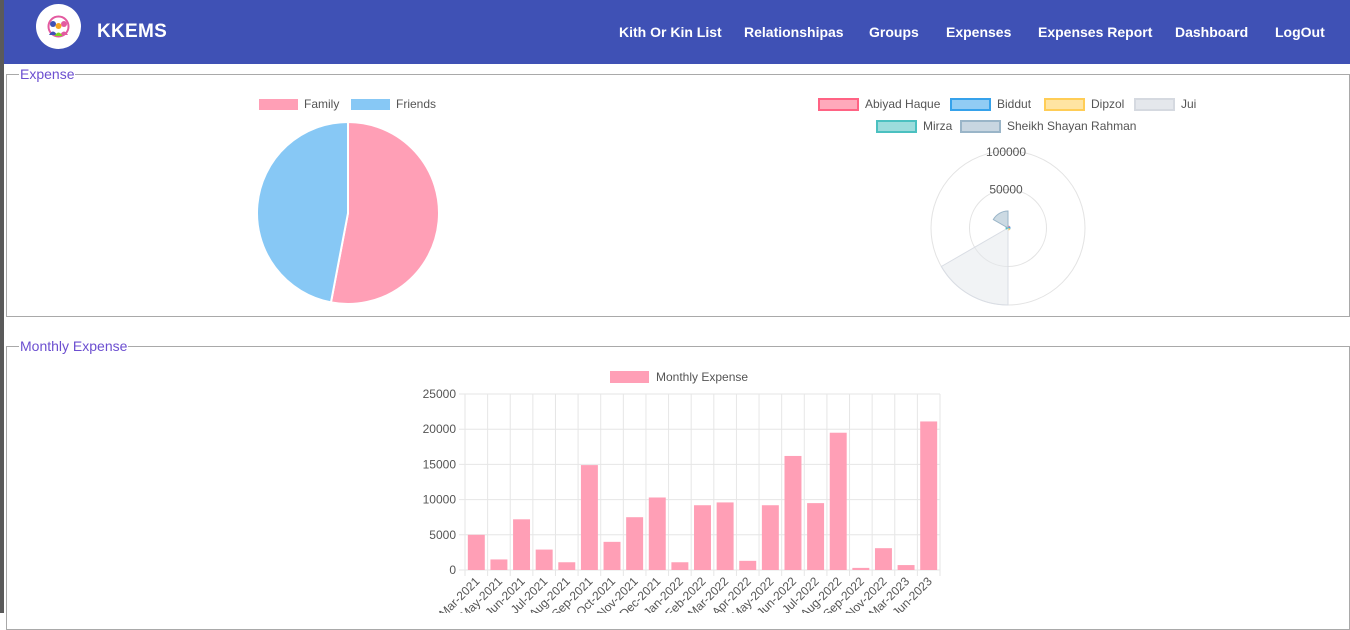  I want to click on bar-legend-swatch, so click(629, 377).